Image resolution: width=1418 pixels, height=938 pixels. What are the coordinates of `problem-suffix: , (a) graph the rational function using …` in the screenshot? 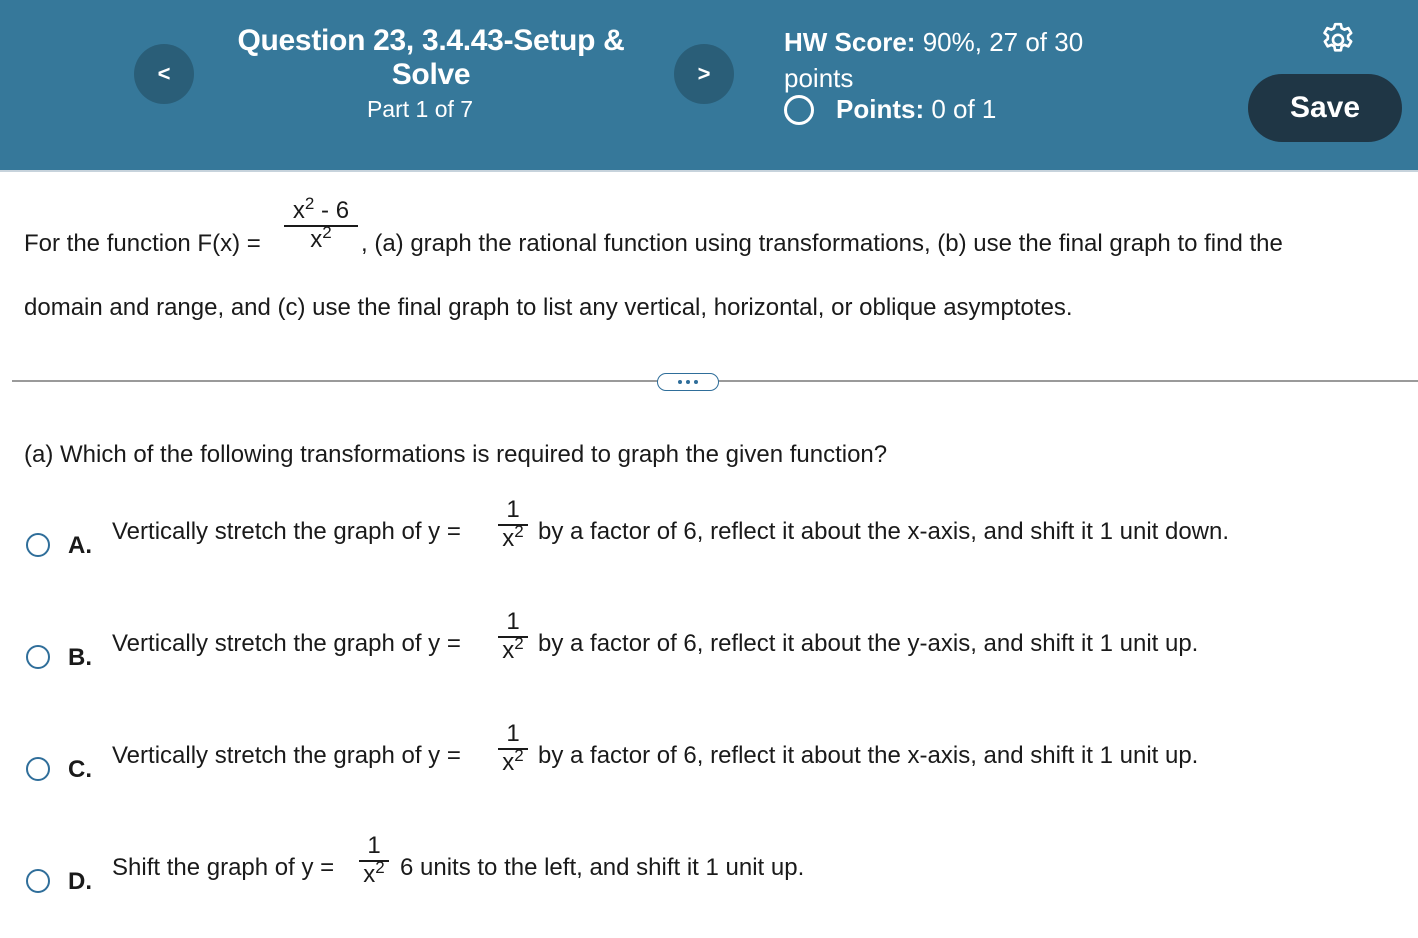 It's located at (822, 243).